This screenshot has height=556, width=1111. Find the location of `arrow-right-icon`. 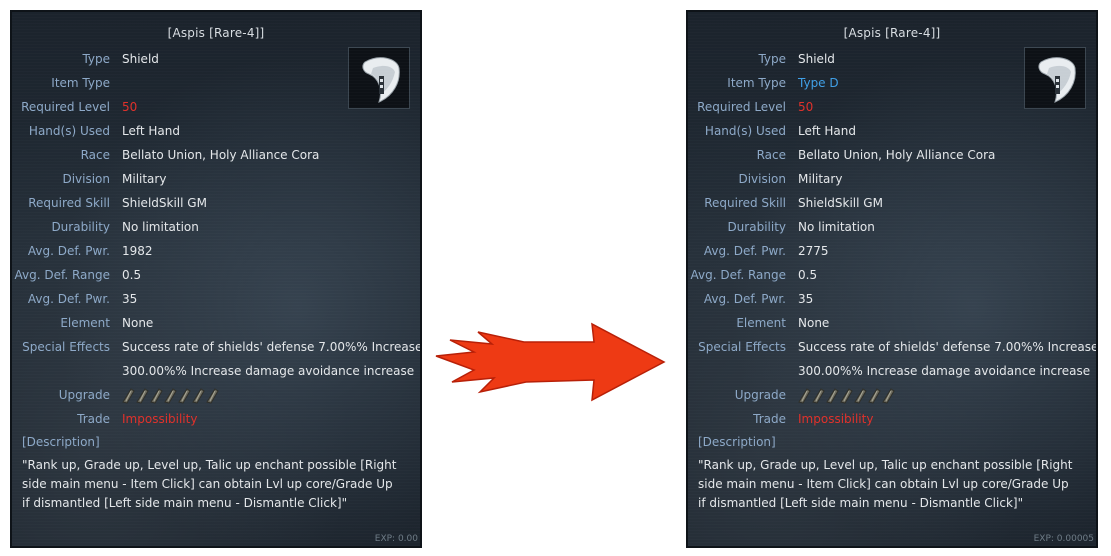

arrow-right-icon is located at coordinates (550, 362).